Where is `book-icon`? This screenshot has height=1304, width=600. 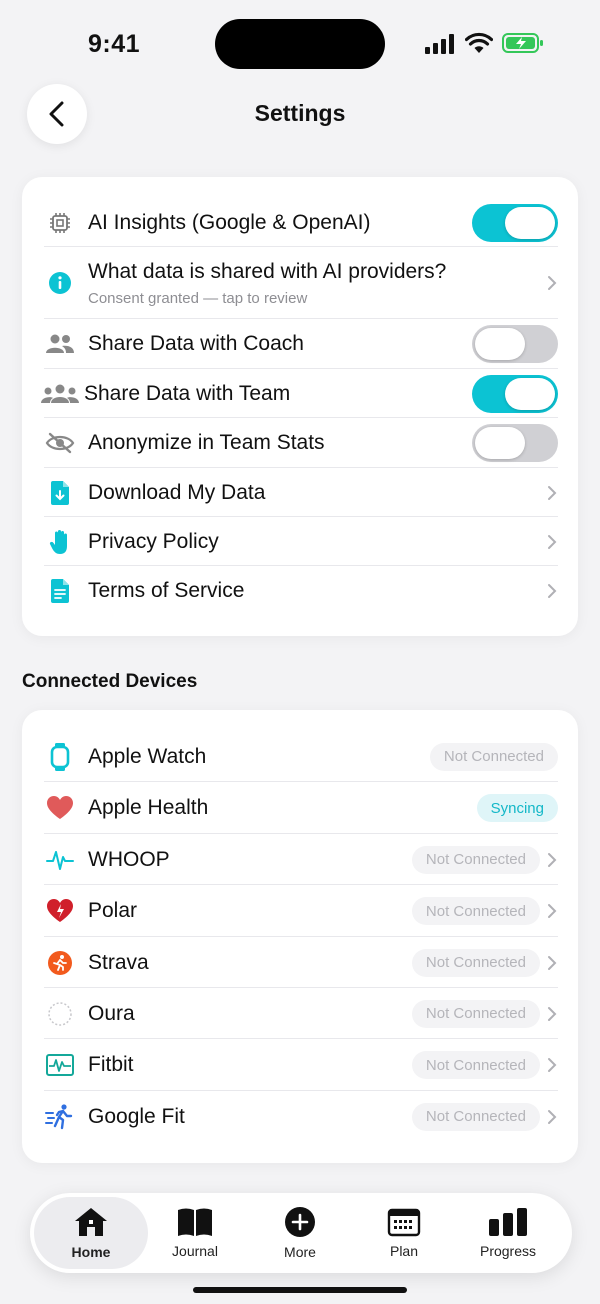 book-icon is located at coordinates (195, 1222).